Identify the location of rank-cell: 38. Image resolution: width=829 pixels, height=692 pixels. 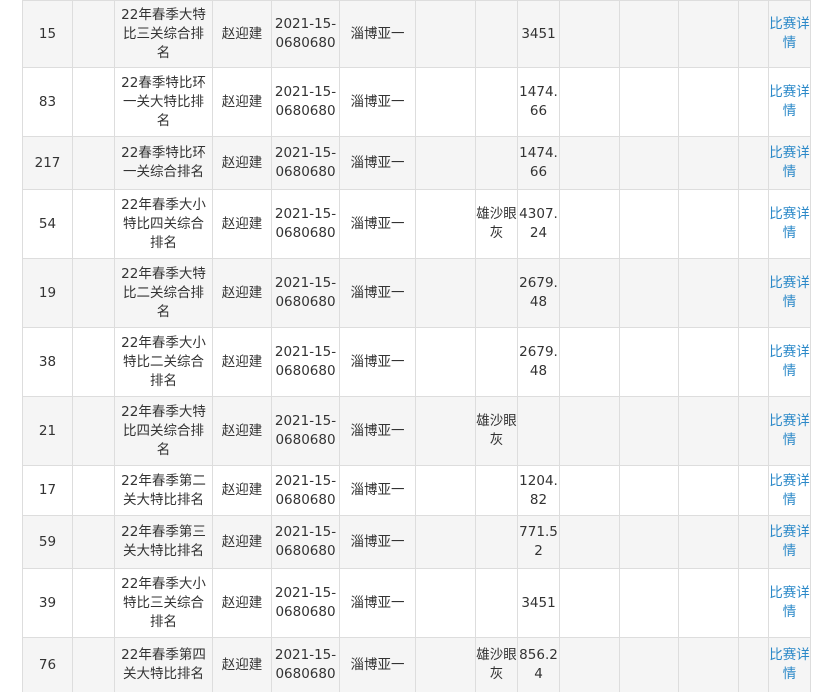
(47, 362).